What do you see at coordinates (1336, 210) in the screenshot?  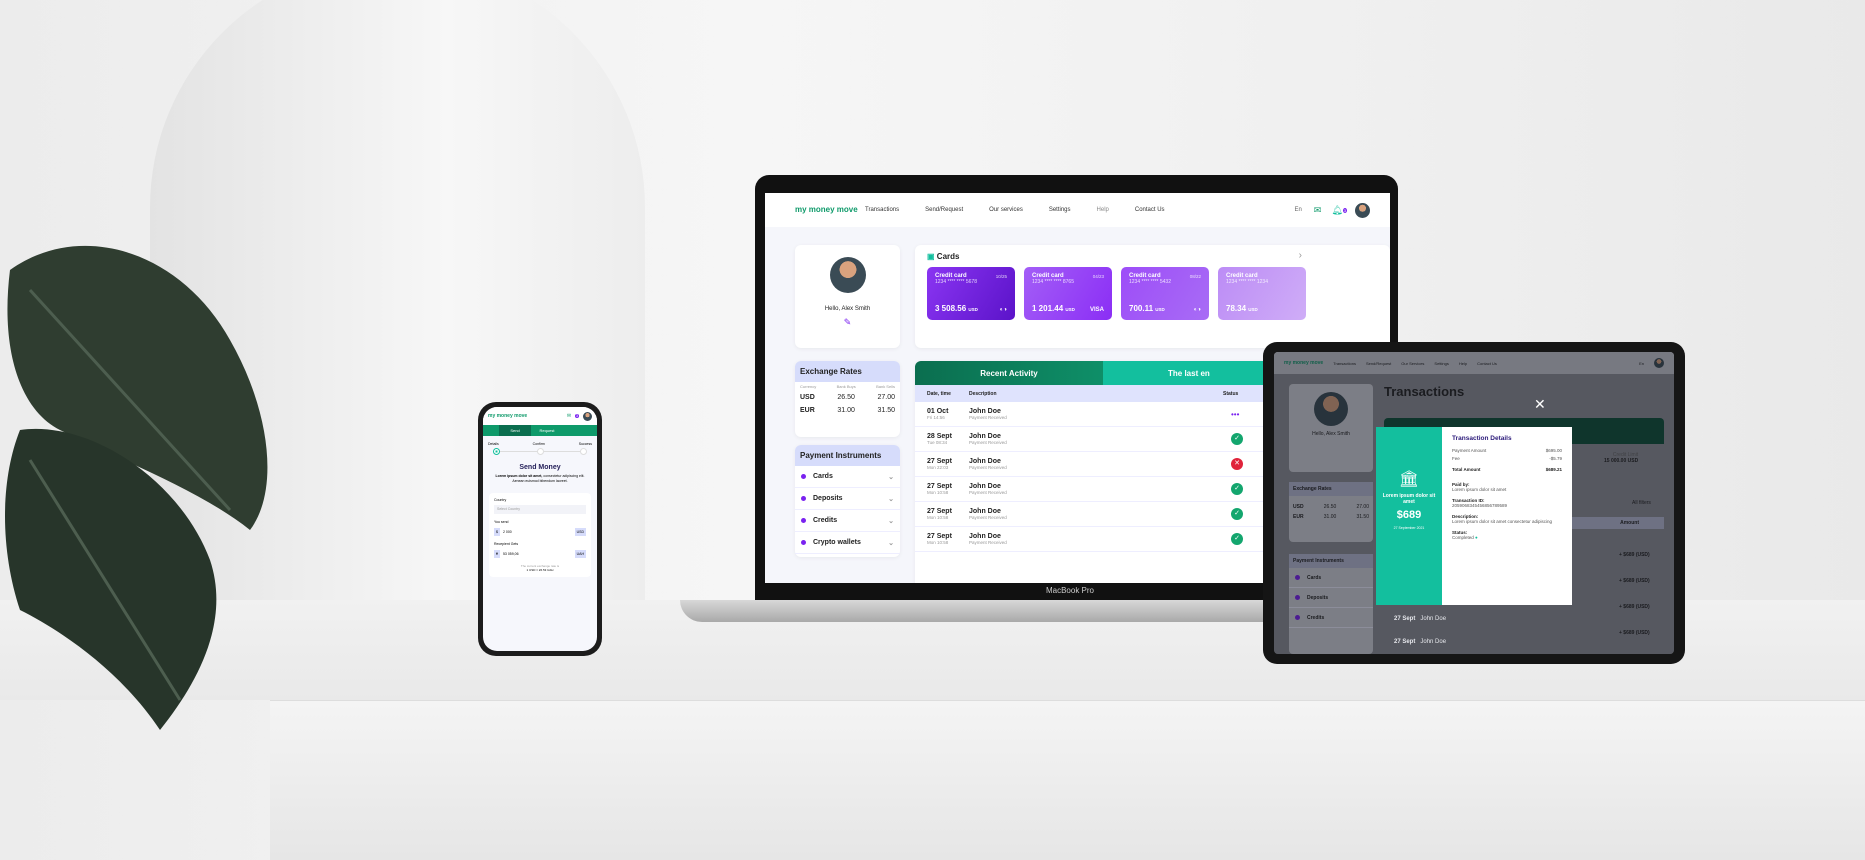 I see `bell-icon: 🔔︎` at bounding box center [1336, 210].